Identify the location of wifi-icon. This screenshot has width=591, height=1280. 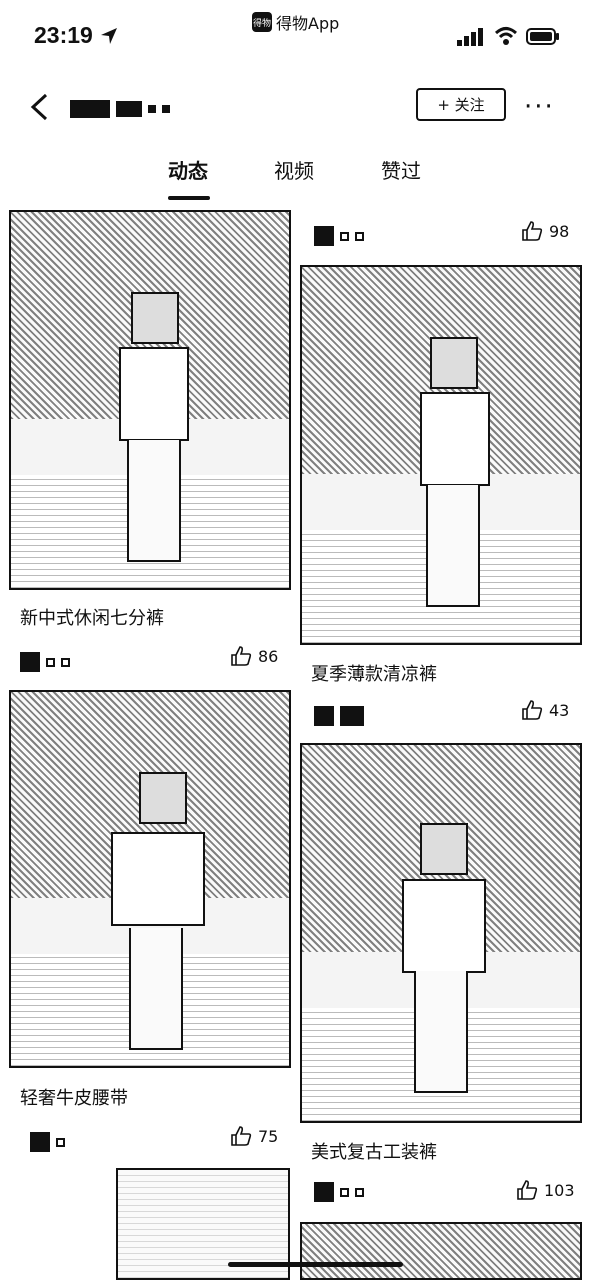
(506, 36).